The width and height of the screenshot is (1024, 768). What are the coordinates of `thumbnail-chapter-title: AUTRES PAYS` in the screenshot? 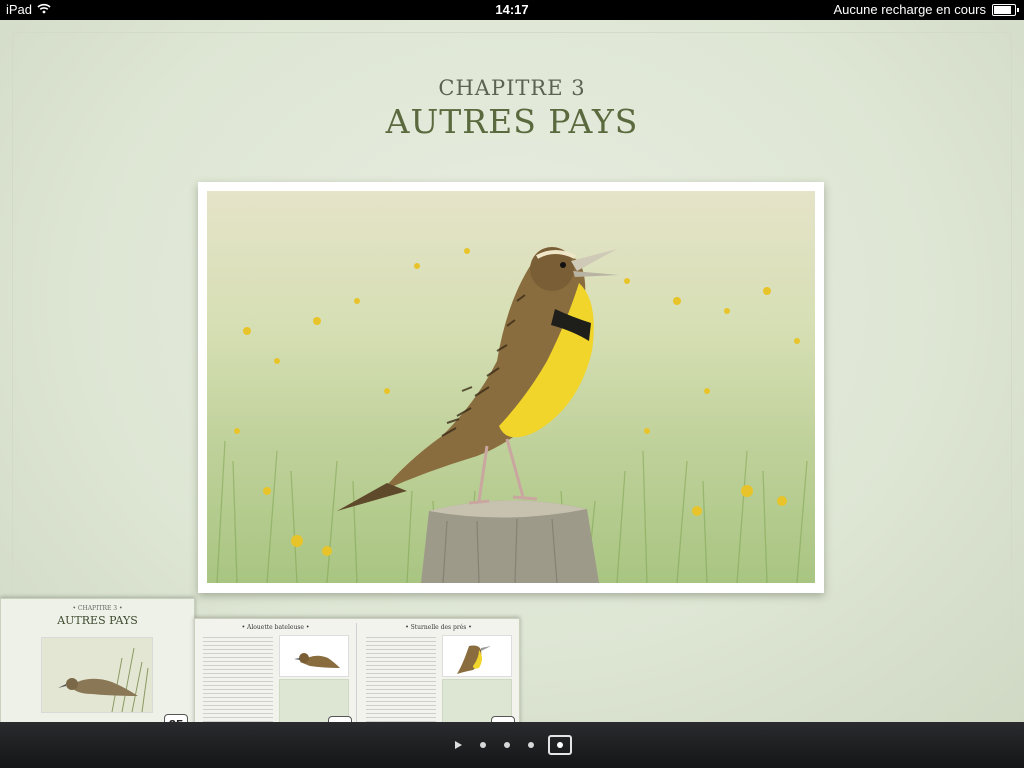 It's located at (97, 620).